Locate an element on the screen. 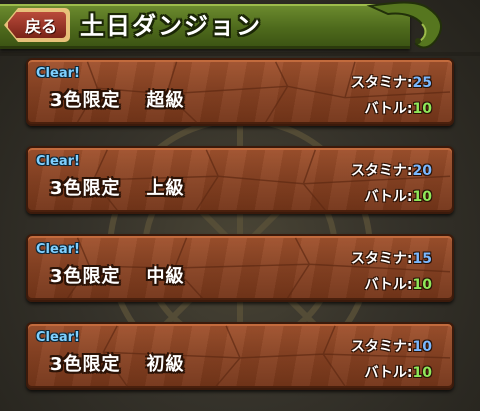 This screenshot has height=411, width=480. dungeon-difficulty: 上級 is located at coordinates (165, 188).